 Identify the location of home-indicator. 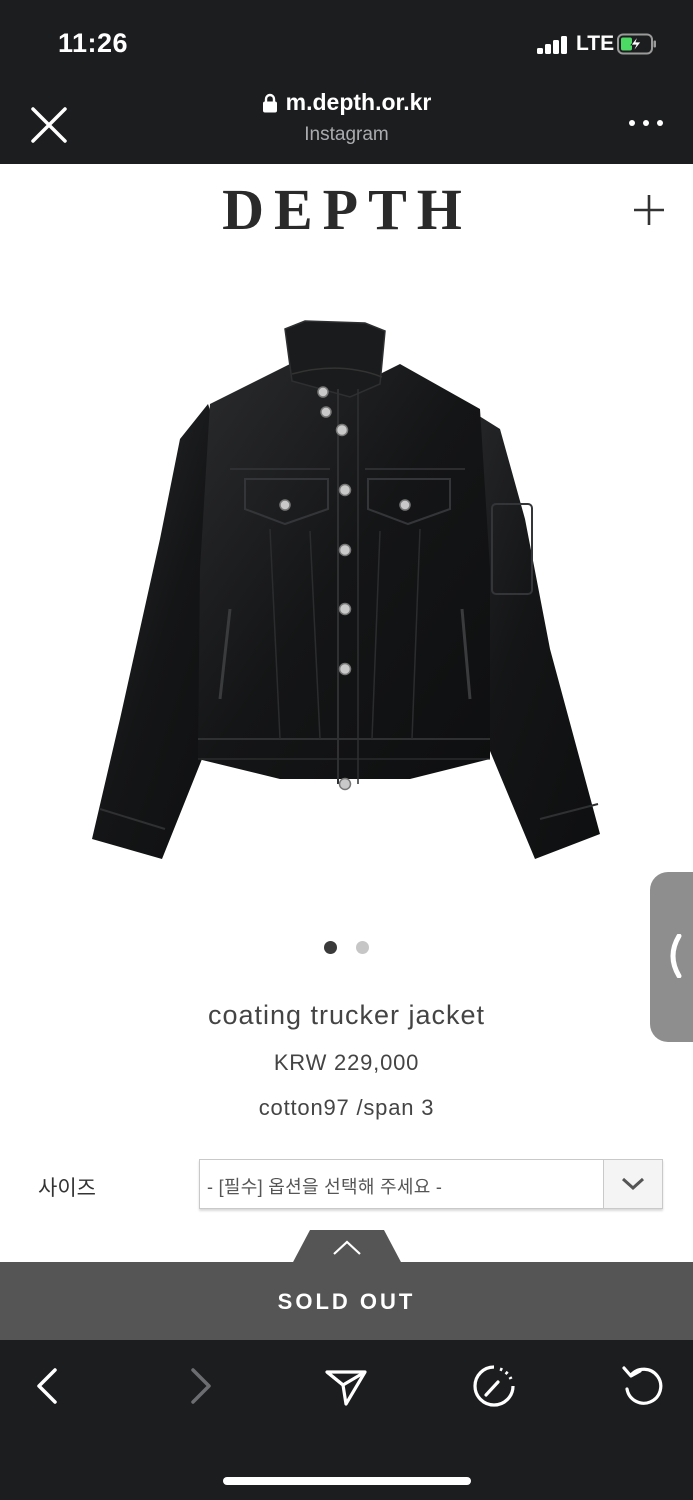
(347, 1481).